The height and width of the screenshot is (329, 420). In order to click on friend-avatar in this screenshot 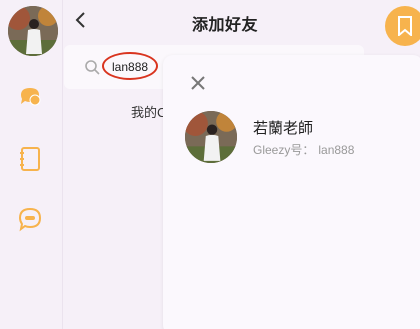, I will do `click(211, 137)`.